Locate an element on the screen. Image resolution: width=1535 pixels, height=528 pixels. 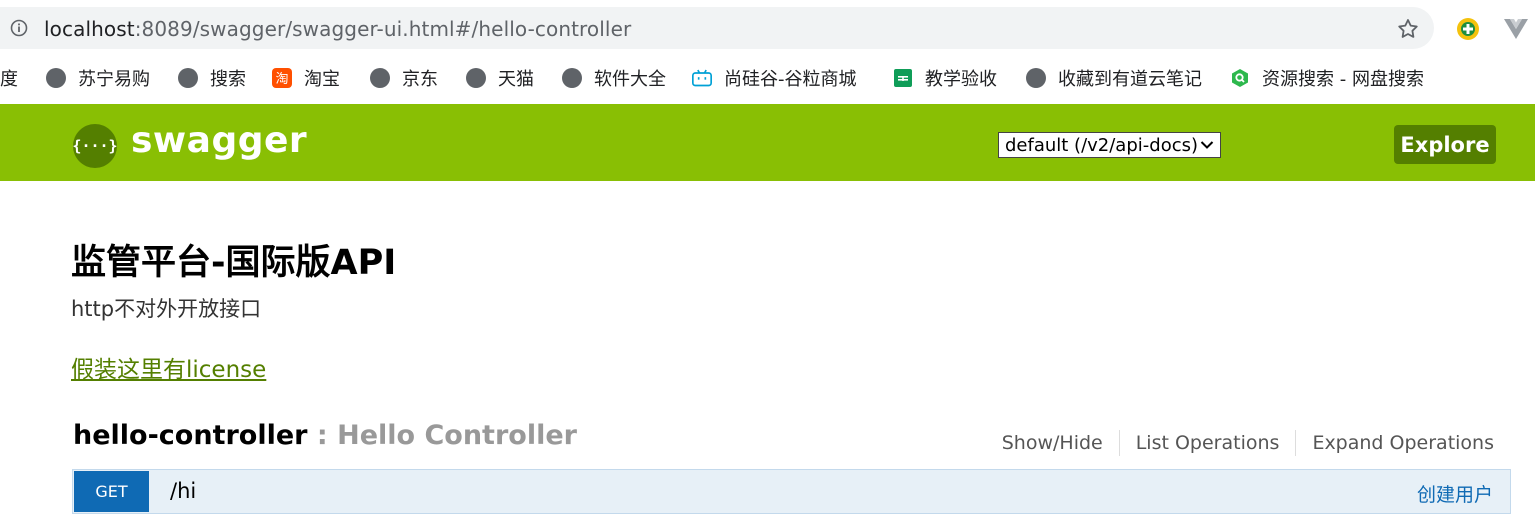
bookmark-tmall: 天猫 is located at coordinates (500, 78).